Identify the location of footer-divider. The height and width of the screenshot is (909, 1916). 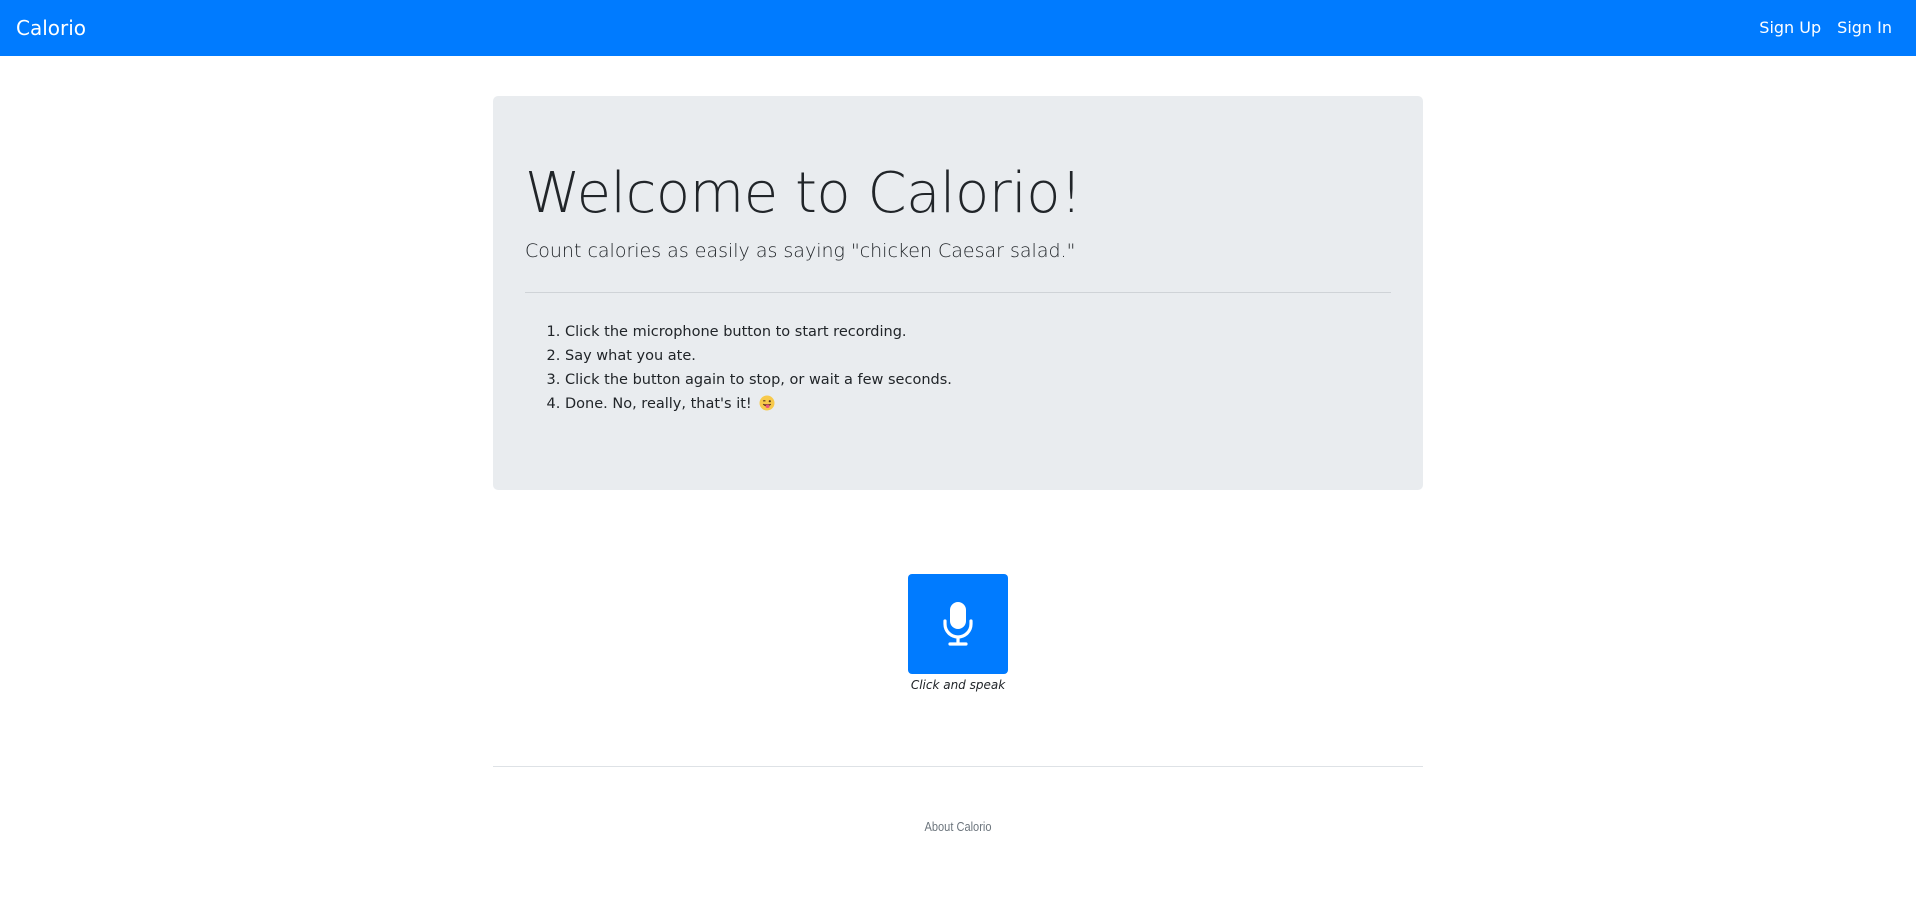
(958, 766).